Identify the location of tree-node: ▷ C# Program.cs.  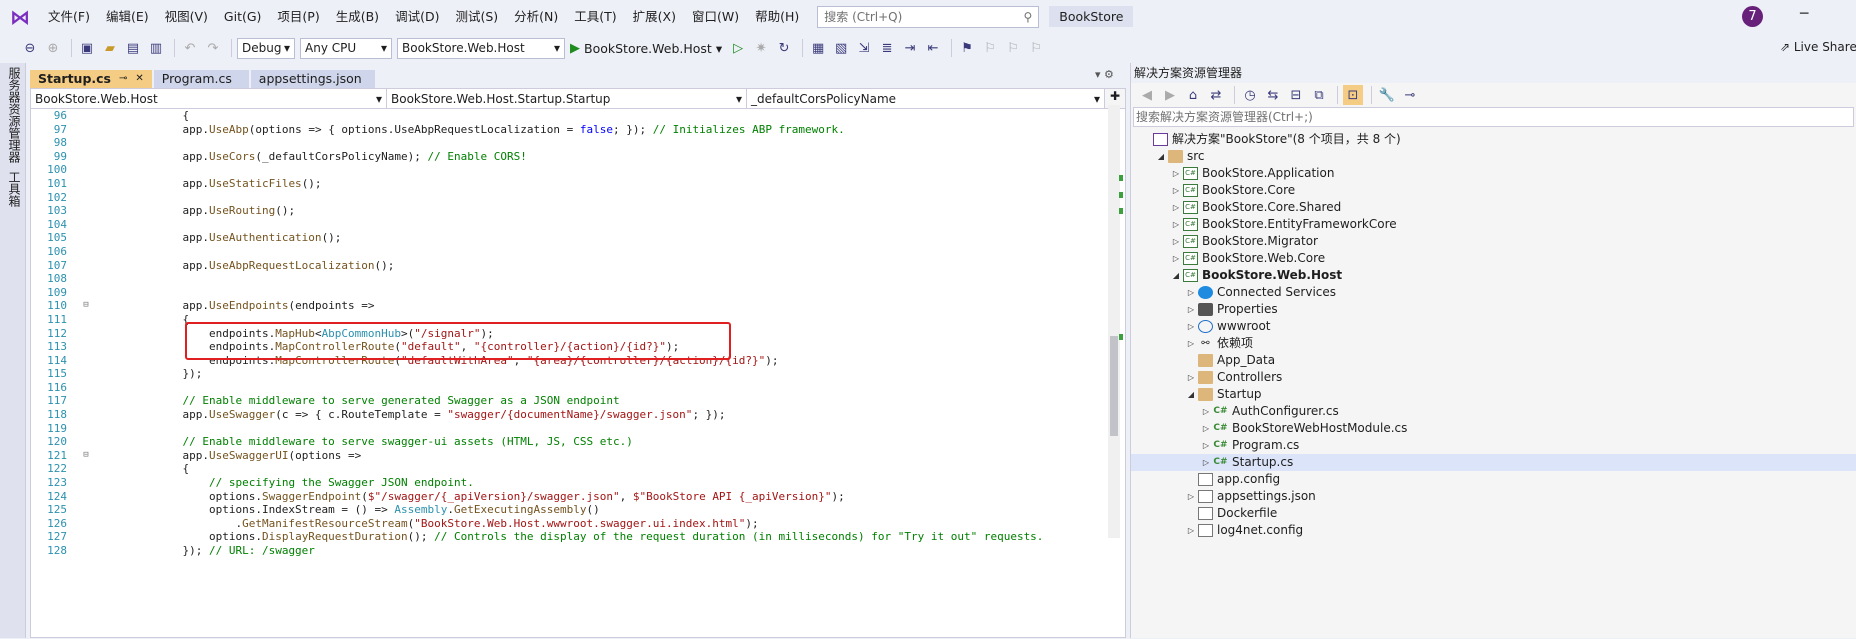
(1493, 445).